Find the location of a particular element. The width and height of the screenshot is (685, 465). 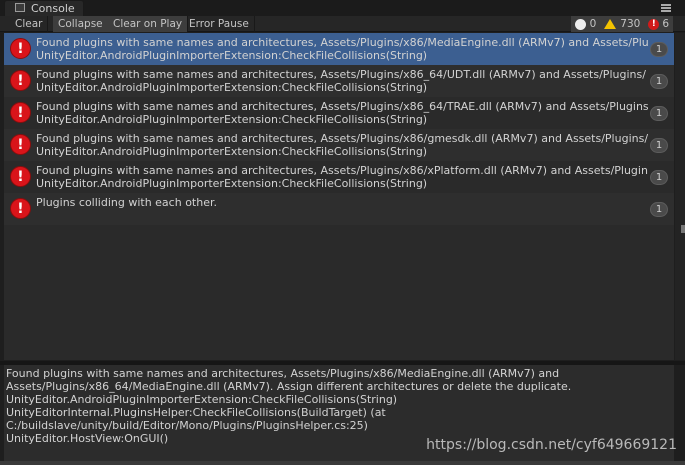

log-list-scrollbar is located at coordinates (680, 196).